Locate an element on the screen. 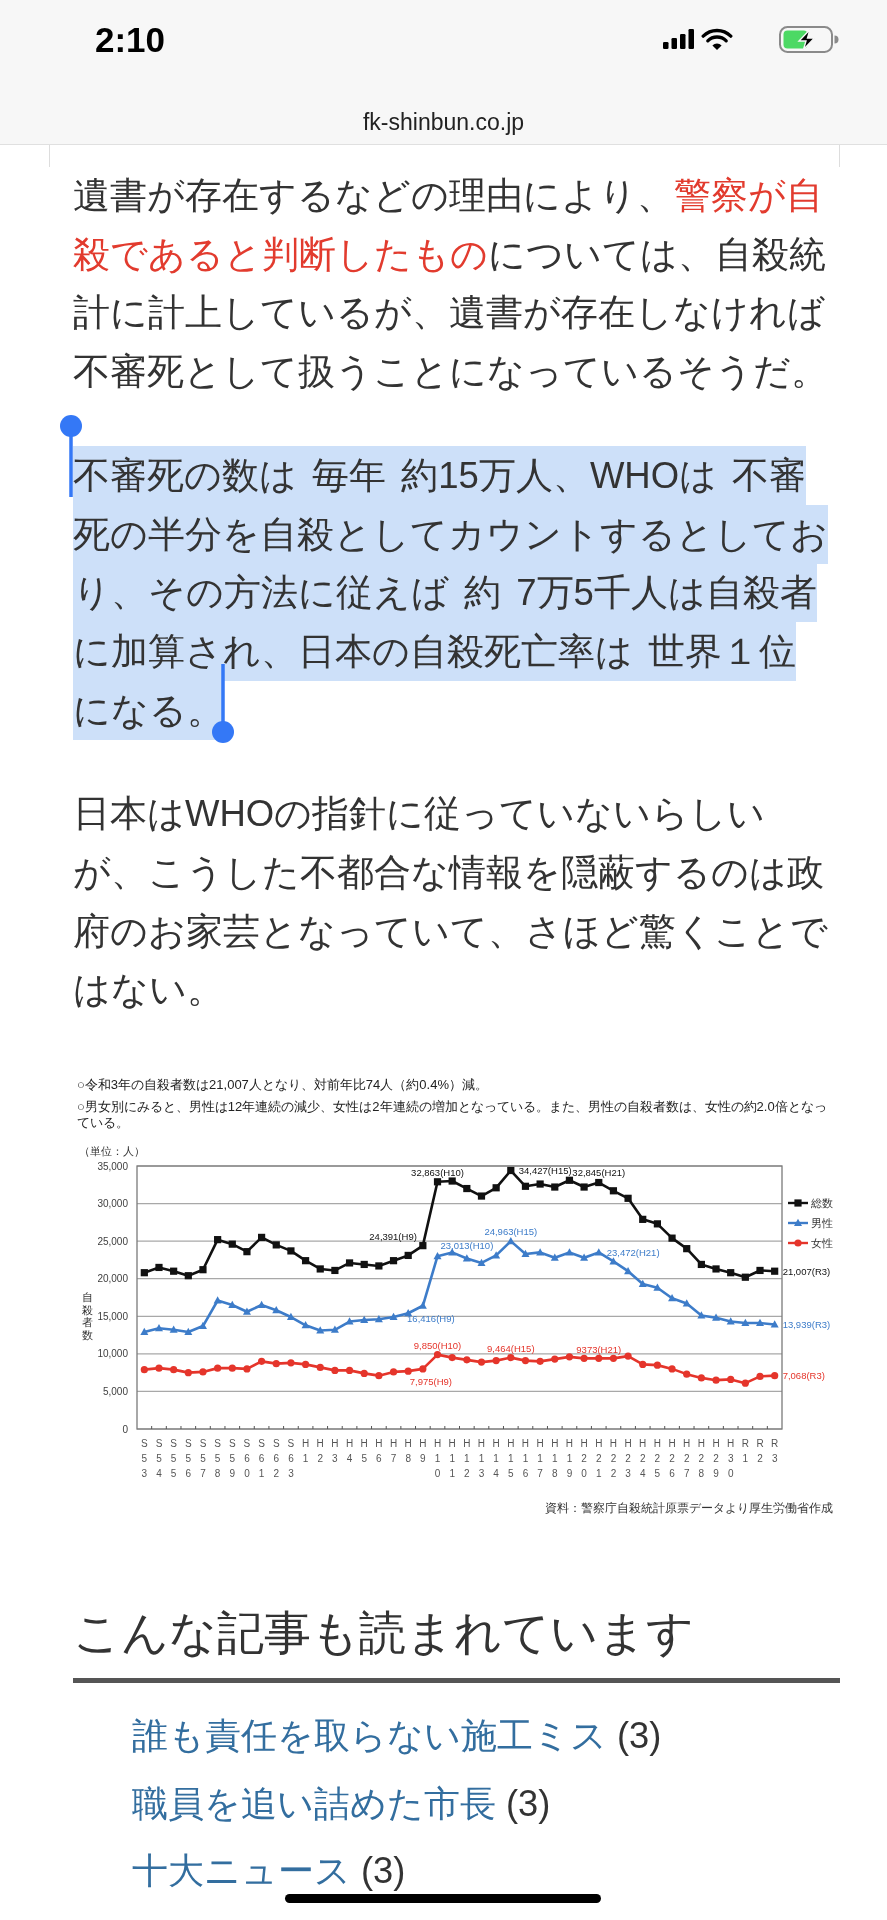 The height and width of the screenshot is (1920, 887). section-heading: こんな記事も読まれています is located at coordinates (383, 1633).